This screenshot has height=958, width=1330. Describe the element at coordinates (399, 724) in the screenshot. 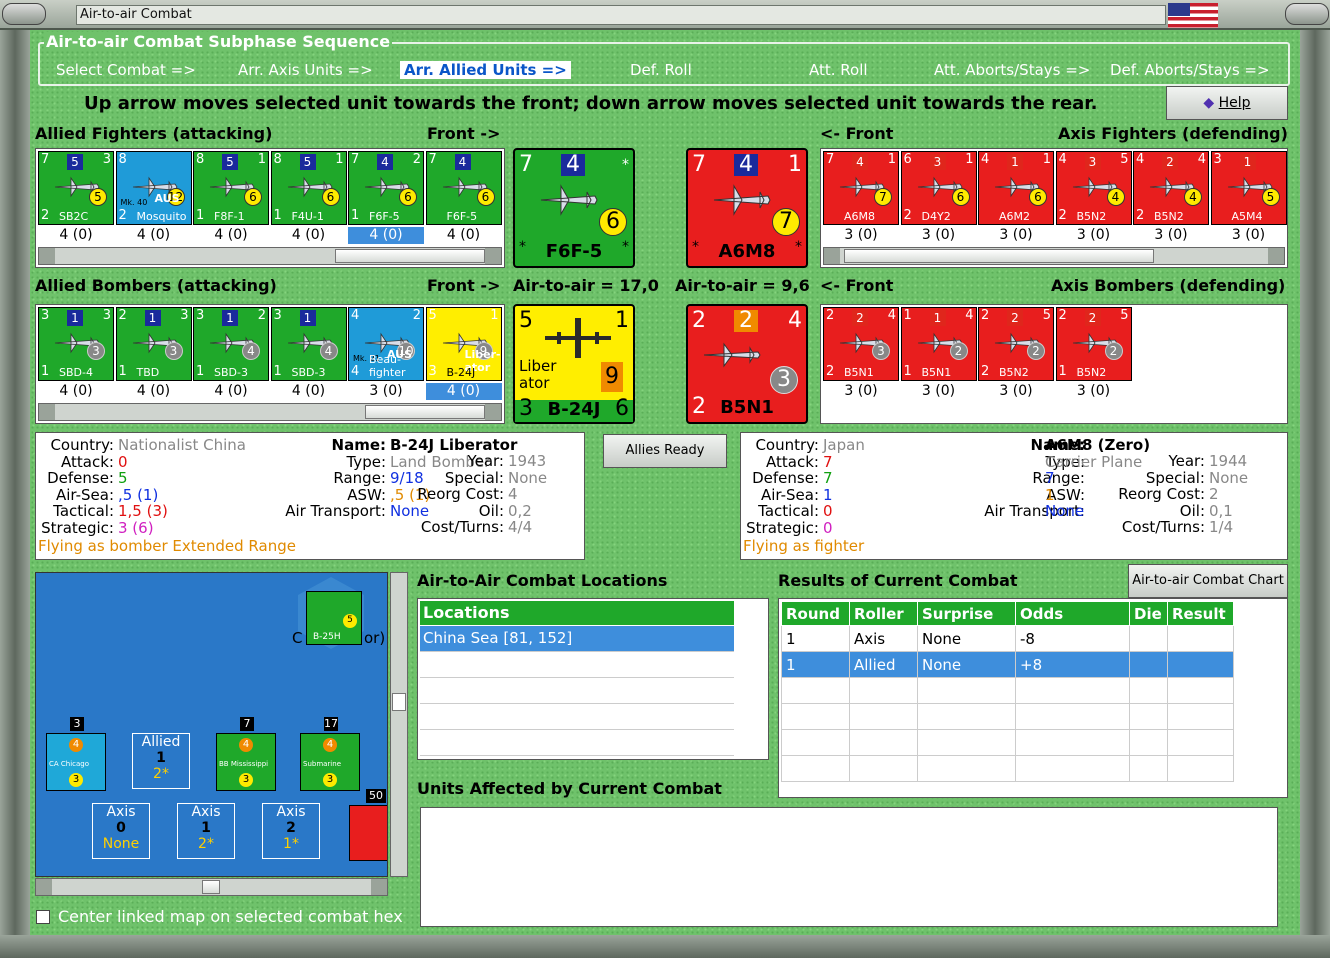

I see `map-vertical-scrollbar` at that location.